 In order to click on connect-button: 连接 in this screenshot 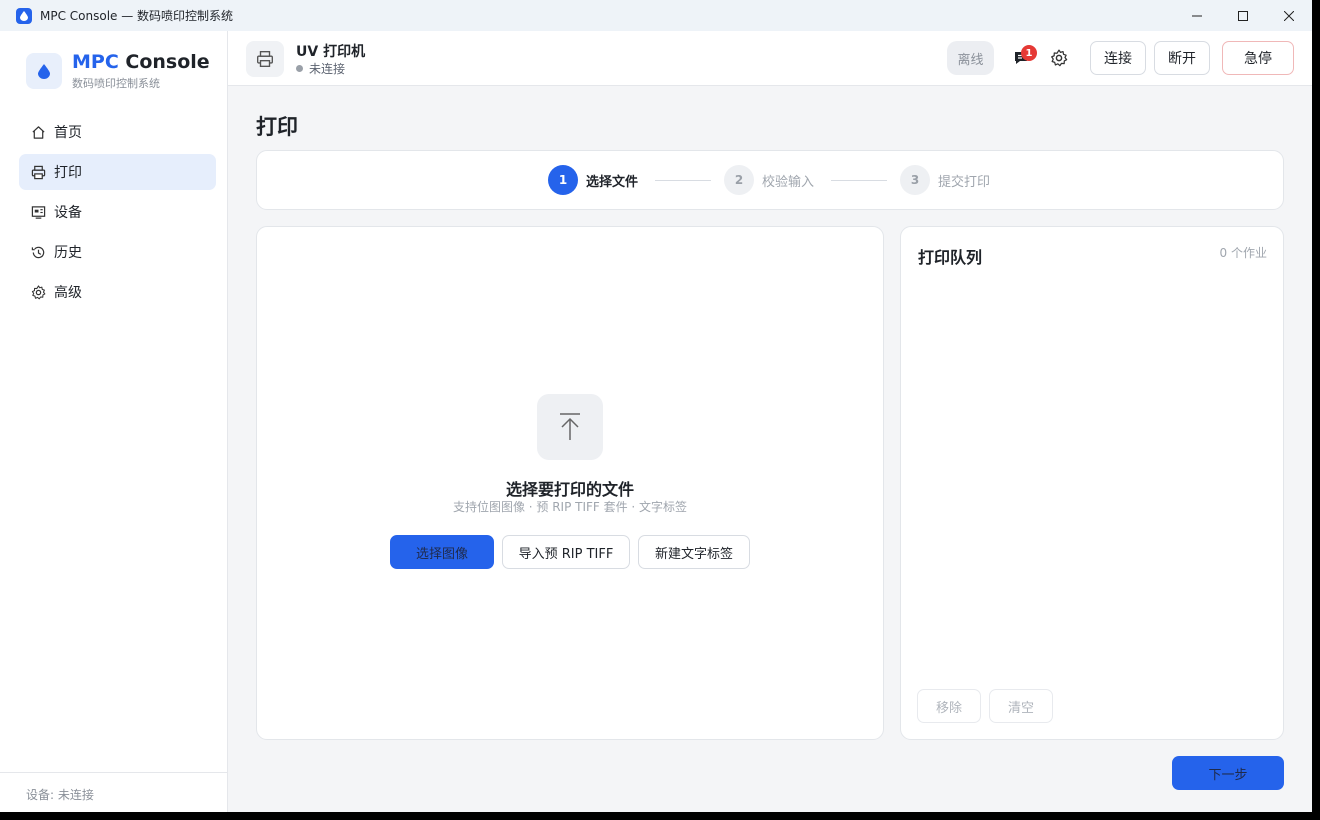, I will do `click(1118, 58)`.